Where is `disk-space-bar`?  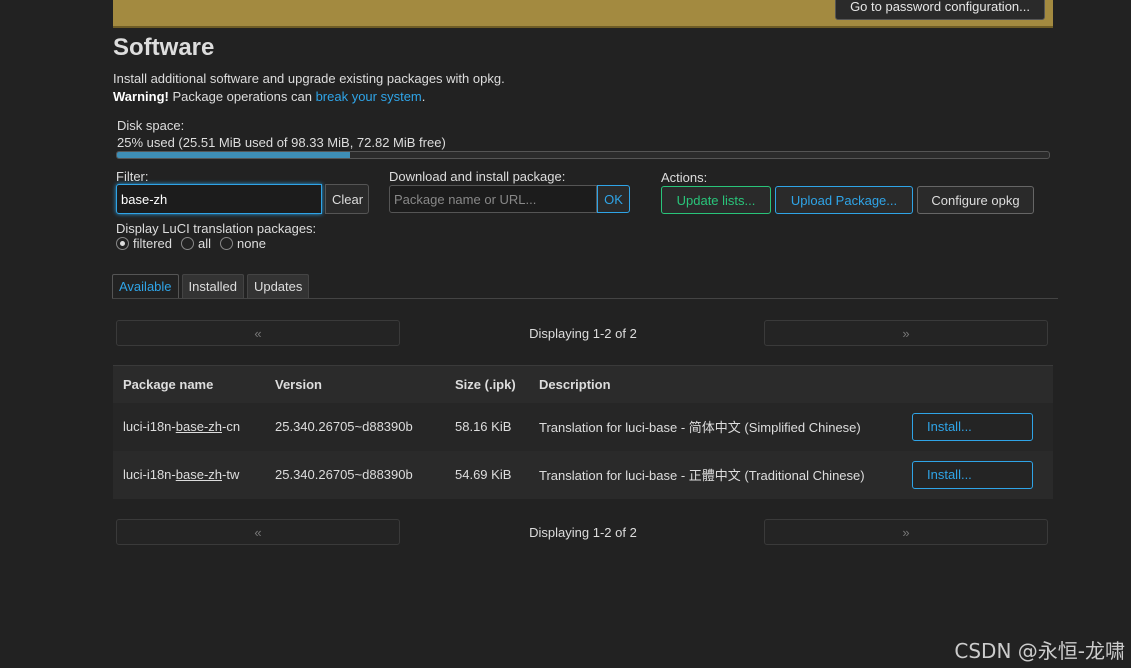 disk-space-bar is located at coordinates (583, 155).